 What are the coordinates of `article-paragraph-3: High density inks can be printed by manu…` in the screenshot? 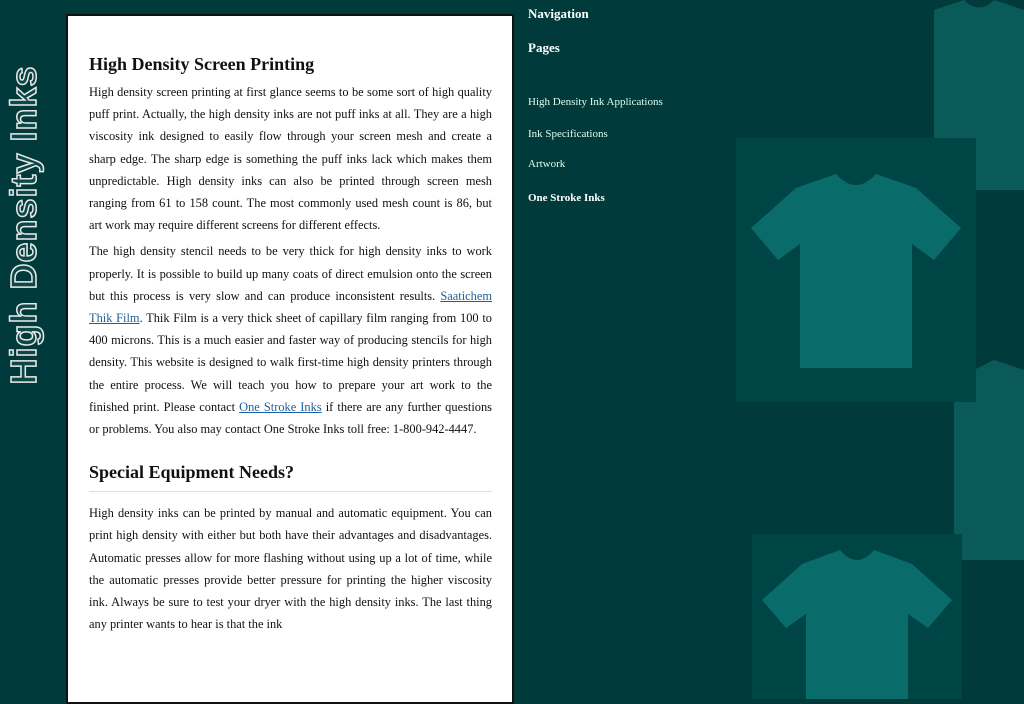 It's located at (290, 569).